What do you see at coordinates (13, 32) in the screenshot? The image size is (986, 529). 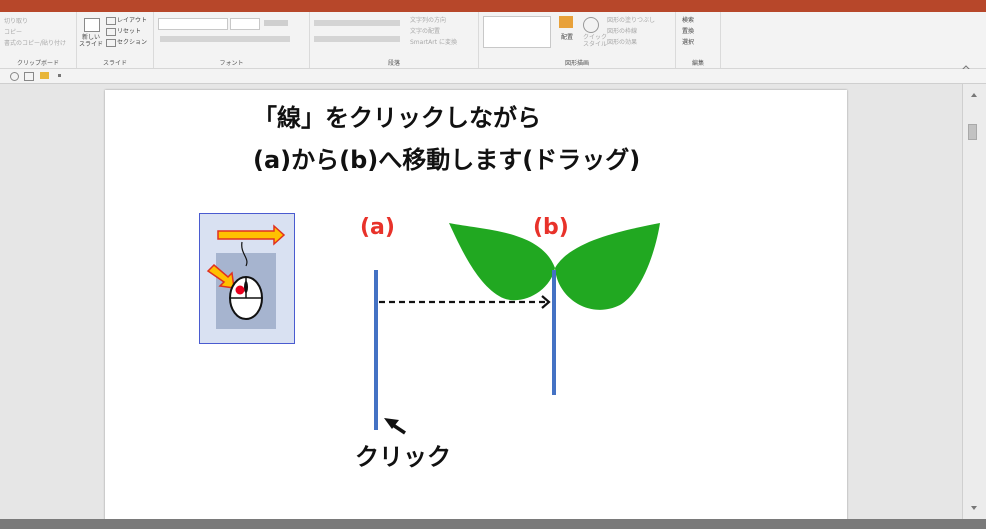 I see `copy-button: コピー` at bounding box center [13, 32].